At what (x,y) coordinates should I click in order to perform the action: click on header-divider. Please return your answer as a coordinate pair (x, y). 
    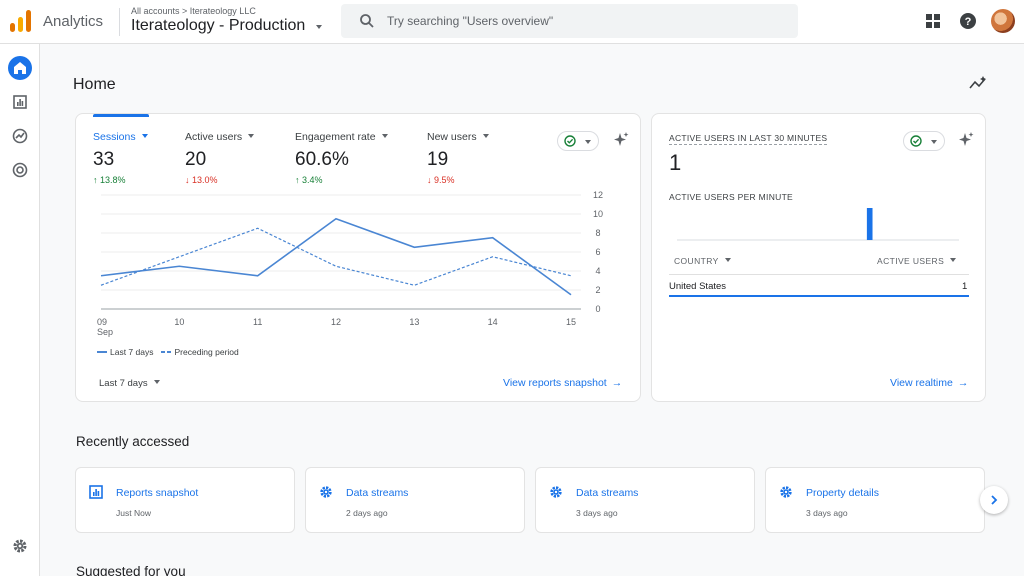
    Looking at the image, I should click on (119, 22).